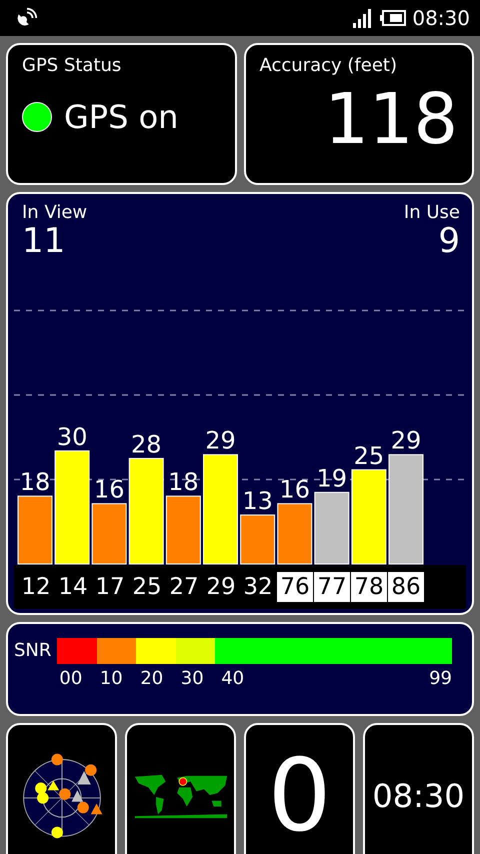 The width and height of the screenshot is (480, 854). What do you see at coordinates (329, 65) in the screenshot?
I see `card-title: Accuracy (feet)` at bounding box center [329, 65].